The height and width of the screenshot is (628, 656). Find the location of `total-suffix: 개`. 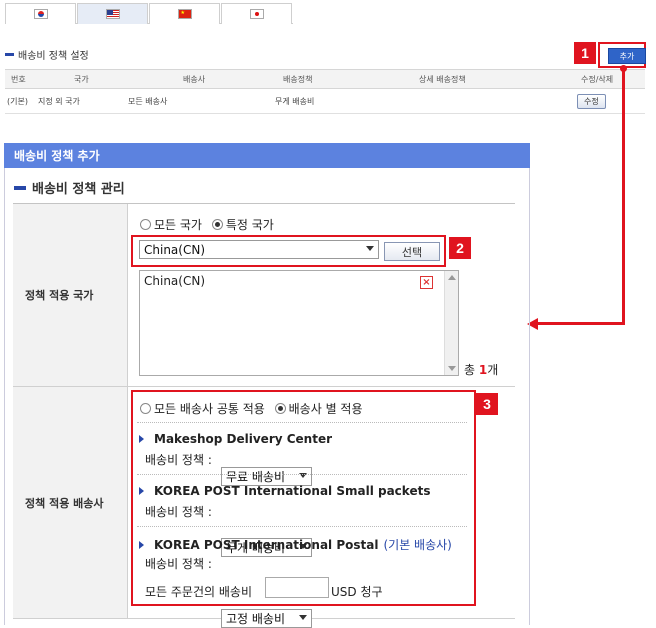

total-suffix: 개 is located at coordinates (493, 370).